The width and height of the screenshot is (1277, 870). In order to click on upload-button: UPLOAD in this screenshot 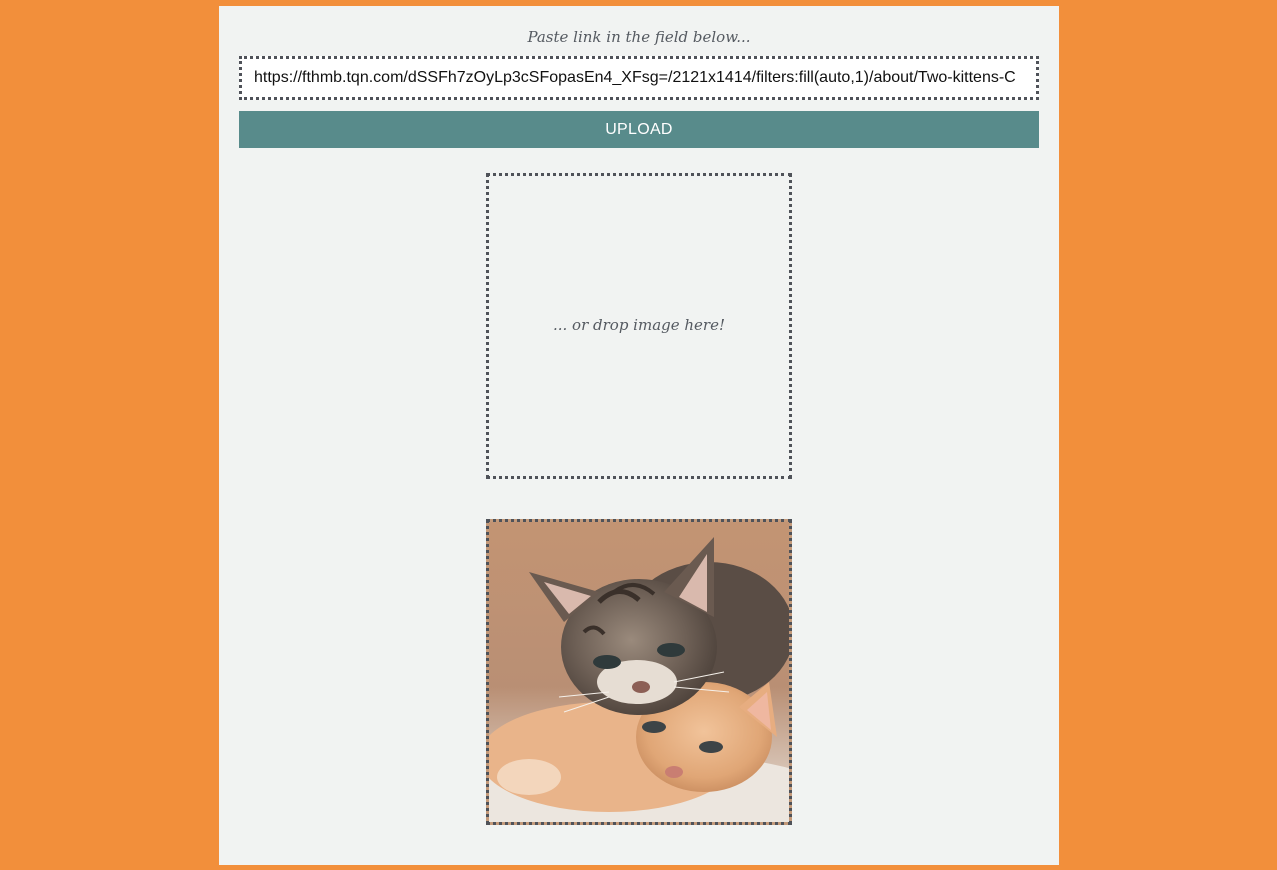, I will do `click(639, 129)`.